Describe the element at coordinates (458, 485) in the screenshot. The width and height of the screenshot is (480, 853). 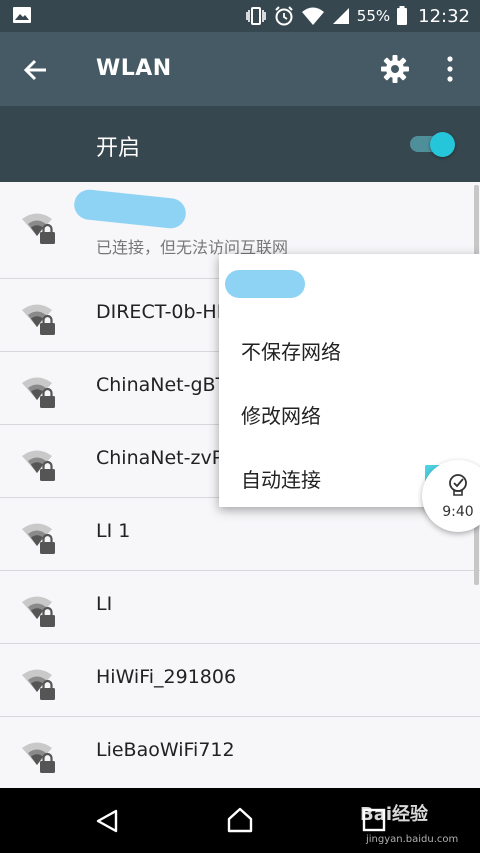
I see `lightbulb-icon` at that location.